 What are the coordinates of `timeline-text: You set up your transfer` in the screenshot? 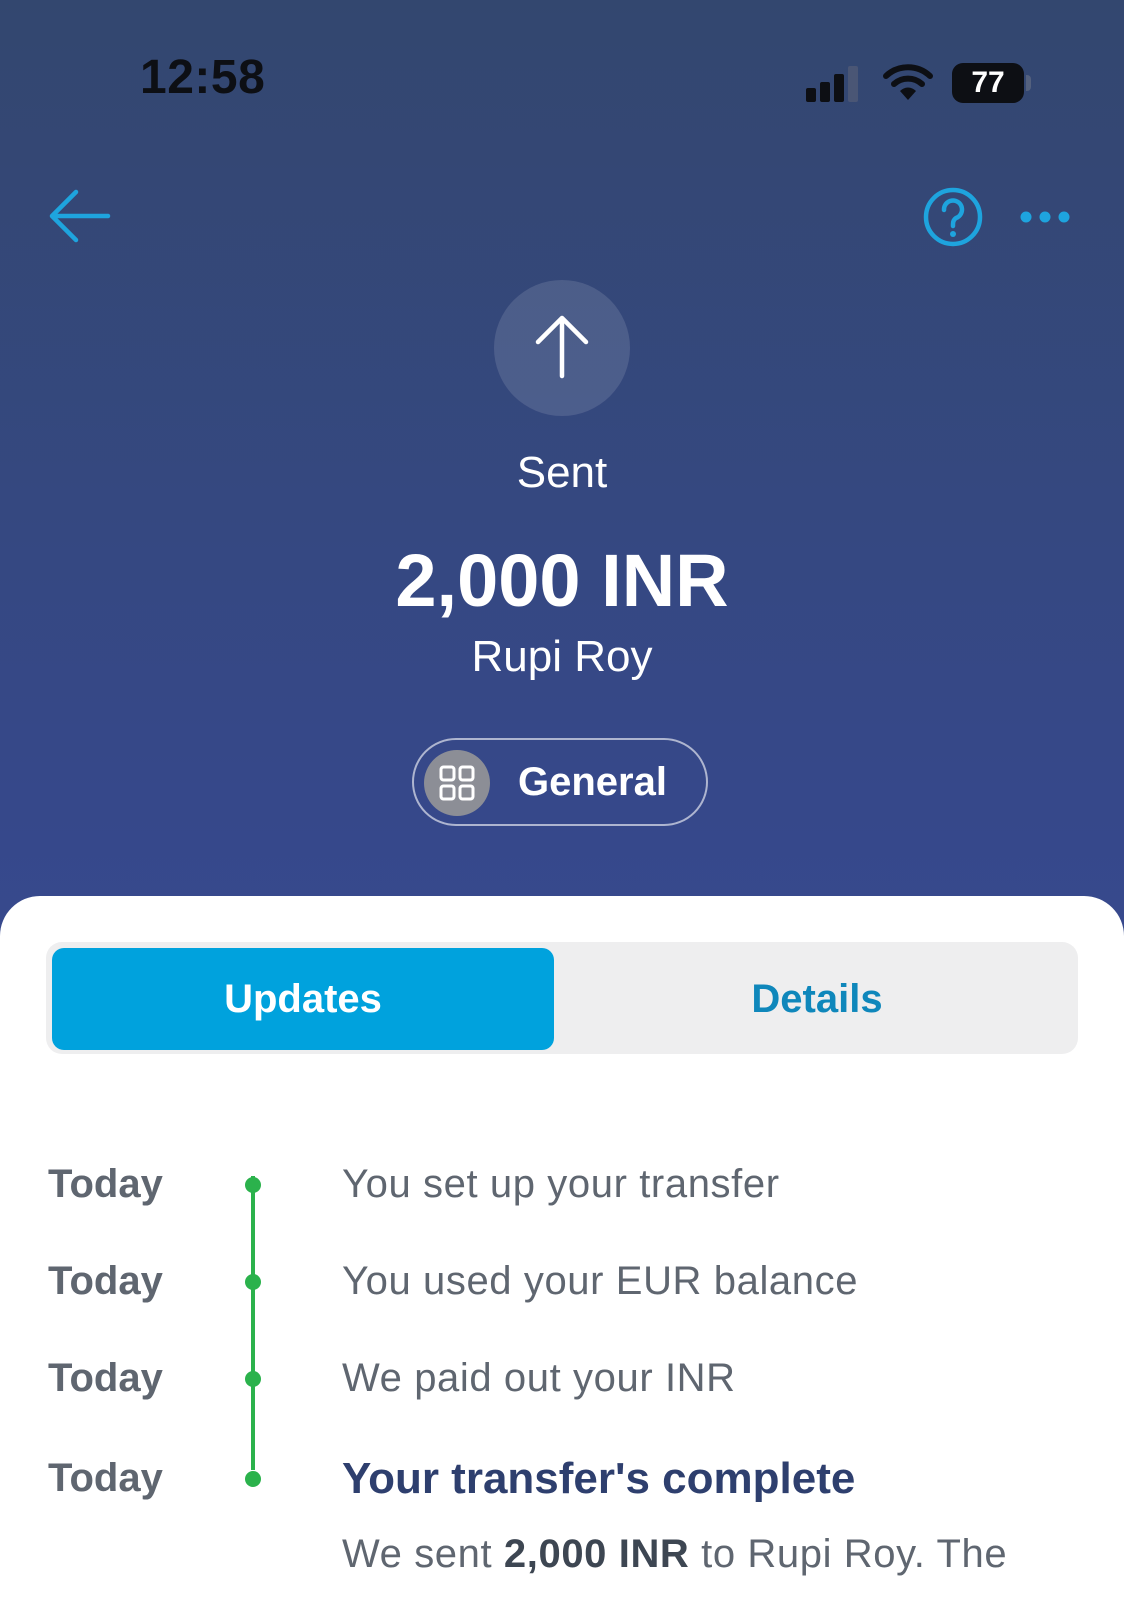 It's located at (561, 1184).